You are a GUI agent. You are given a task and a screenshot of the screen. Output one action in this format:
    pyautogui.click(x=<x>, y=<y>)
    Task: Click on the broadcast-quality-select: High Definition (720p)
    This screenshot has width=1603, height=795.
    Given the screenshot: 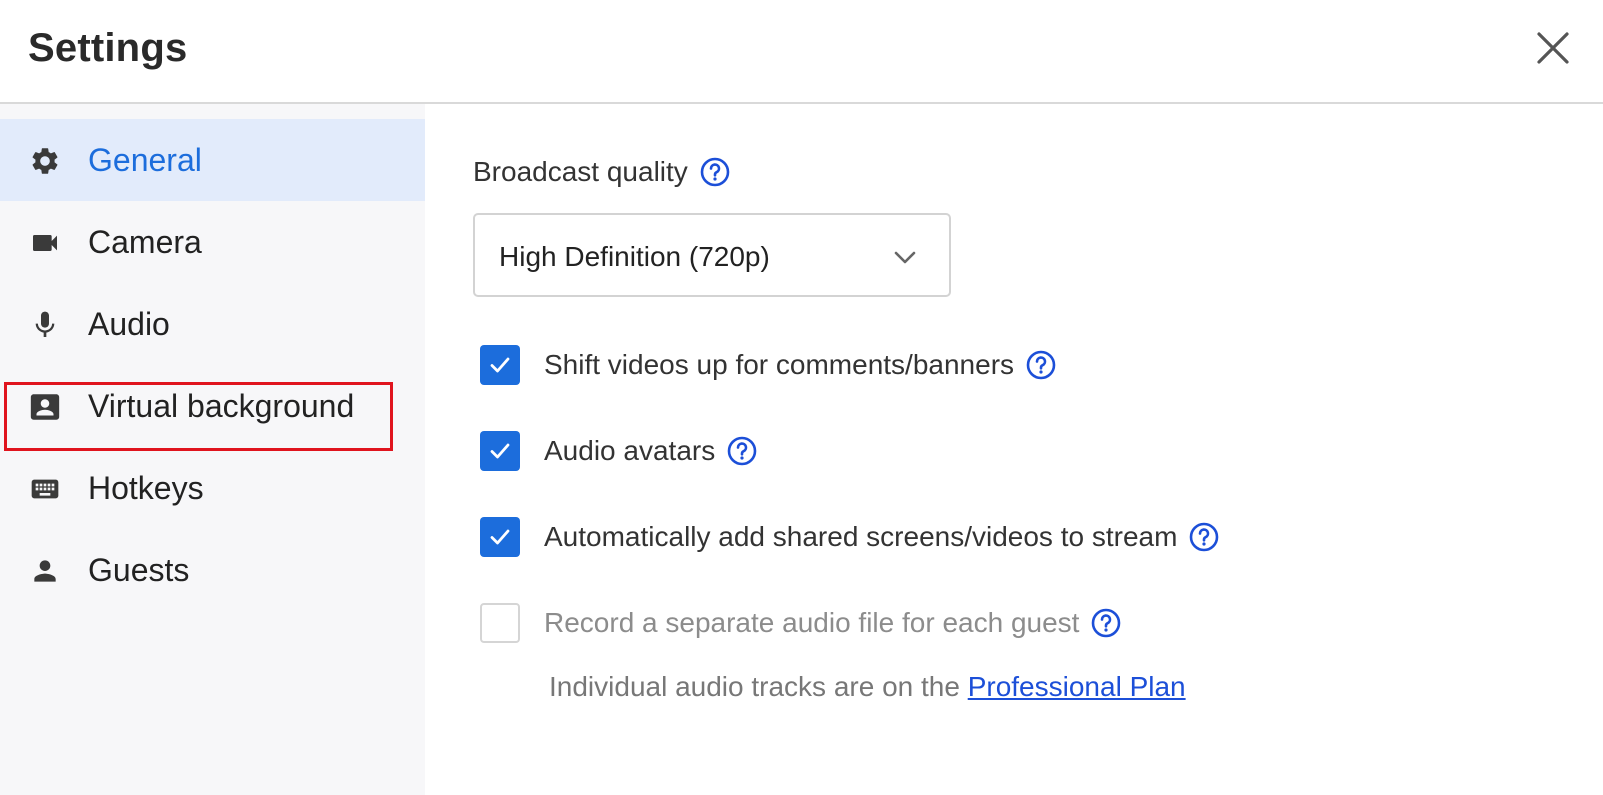 What is the action you would take?
    pyautogui.click(x=712, y=255)
    